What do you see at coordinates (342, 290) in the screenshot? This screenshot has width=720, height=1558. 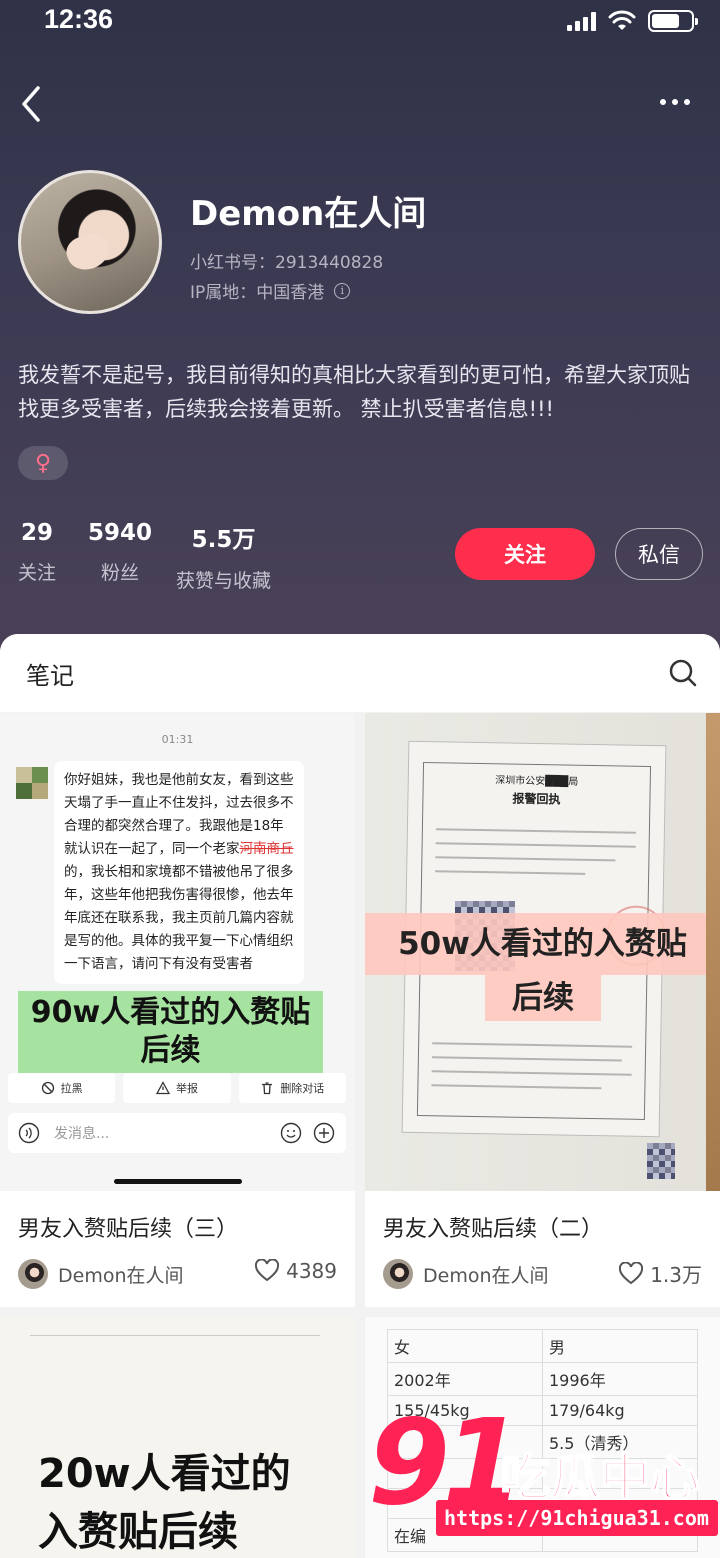 I see `info-icon: i` at bounding box center [342, 290].